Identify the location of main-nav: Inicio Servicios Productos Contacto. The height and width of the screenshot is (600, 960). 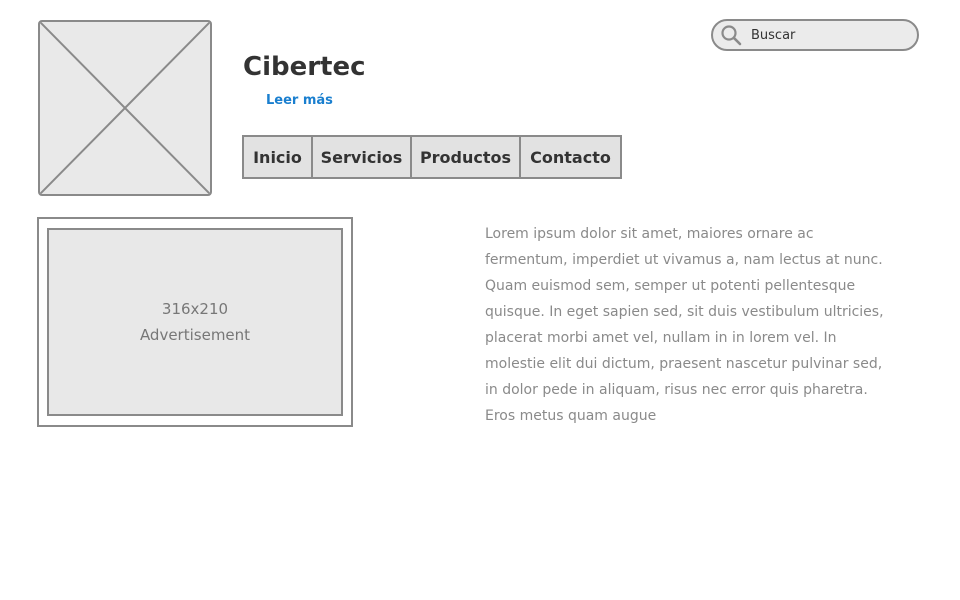
(432, 157).